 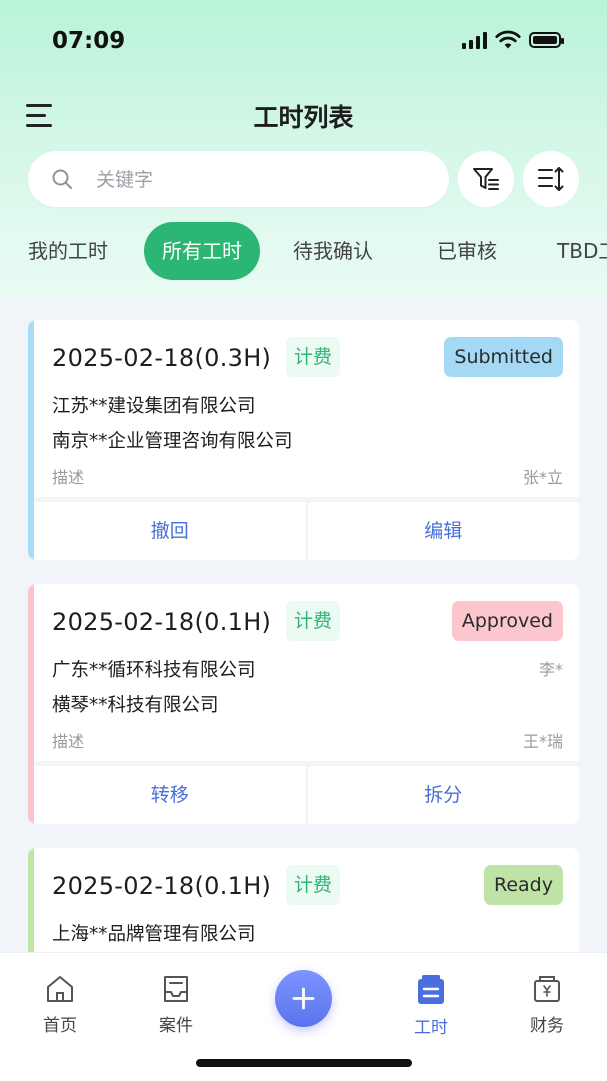 I want to click on add-button, so click(x=303, y=998).